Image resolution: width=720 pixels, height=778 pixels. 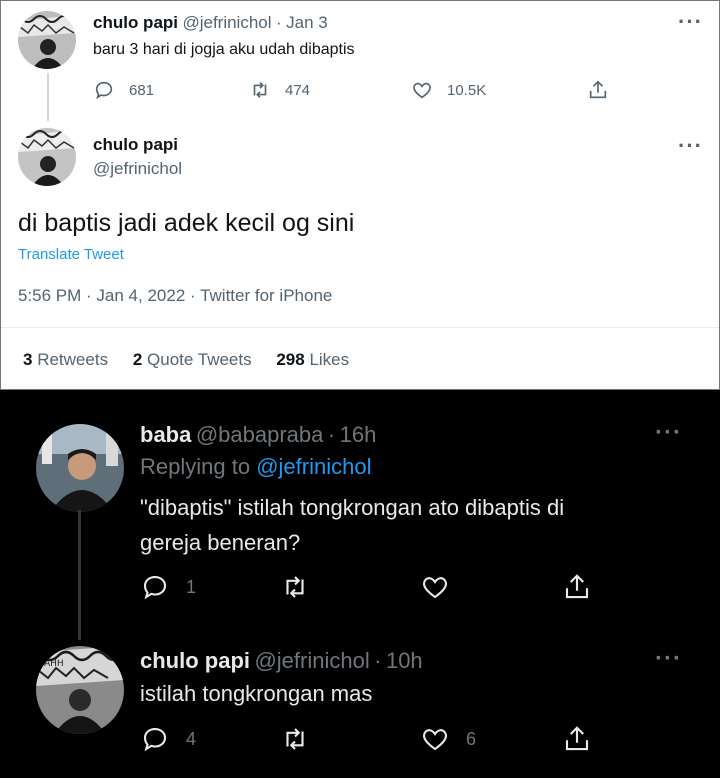 I want to click on divider, so click(x=360, y=327).